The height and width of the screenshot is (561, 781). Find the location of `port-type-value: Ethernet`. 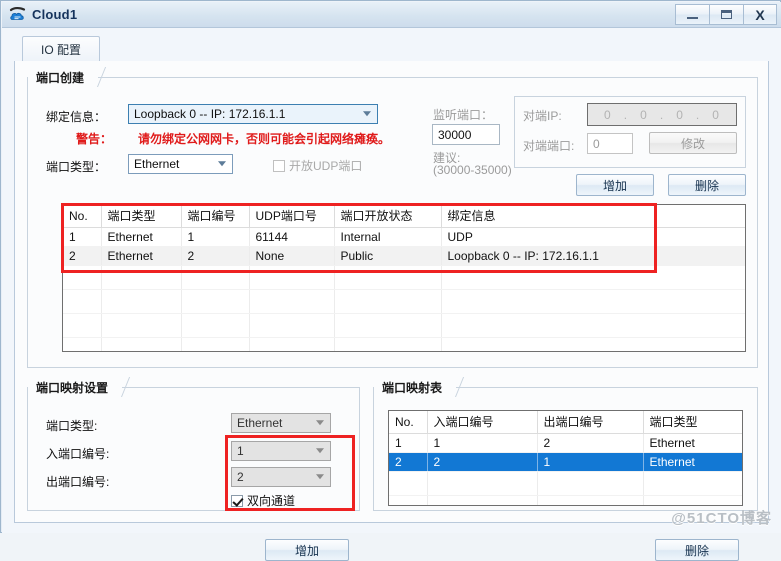

port-type-value: Ethernet is located at coordinates (157, 164).